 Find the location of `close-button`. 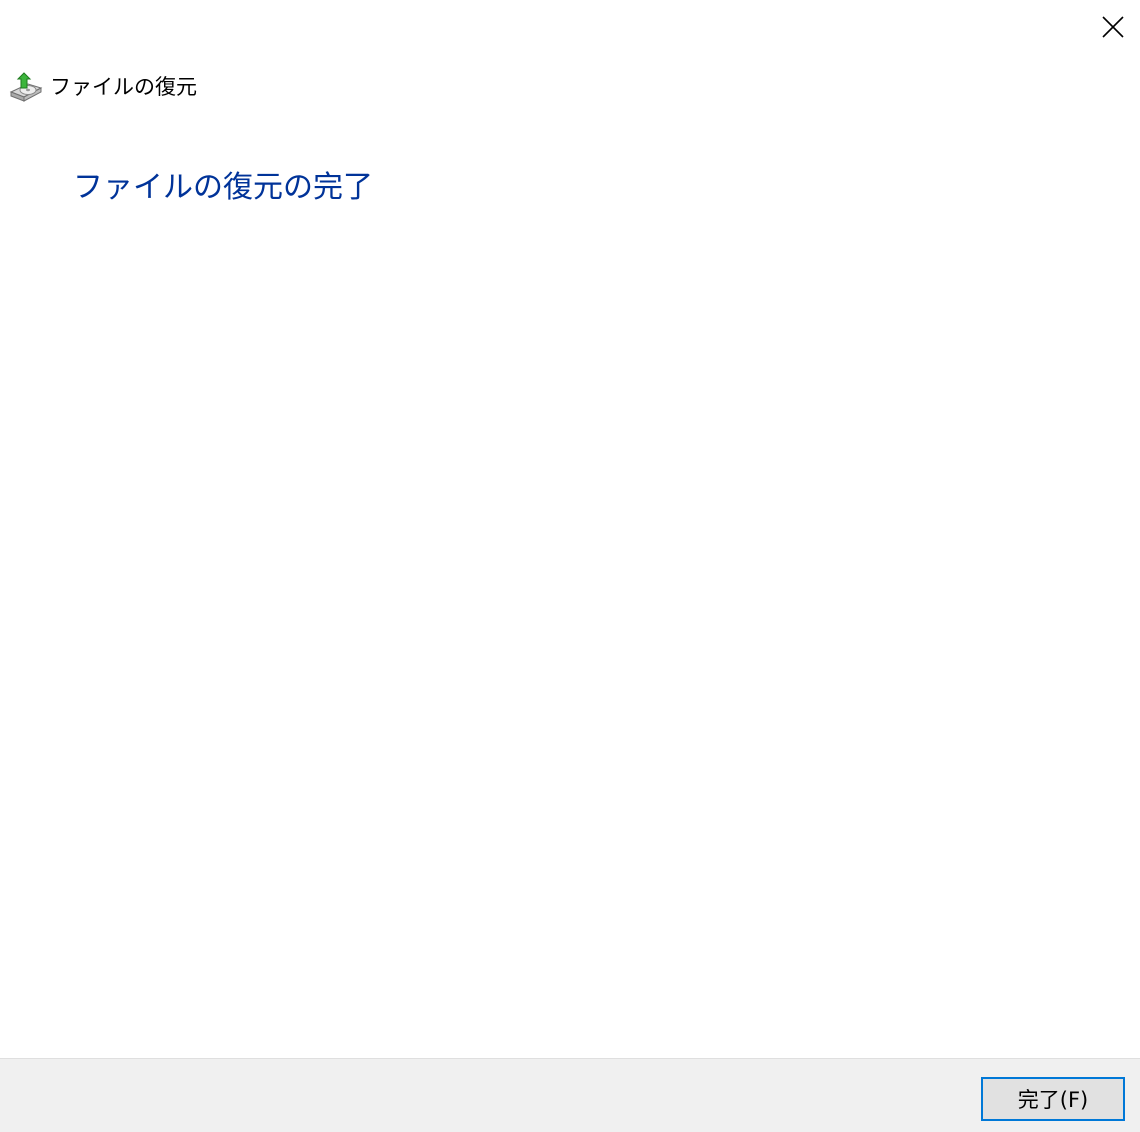

close-button is located at coordinates (1113, 27).